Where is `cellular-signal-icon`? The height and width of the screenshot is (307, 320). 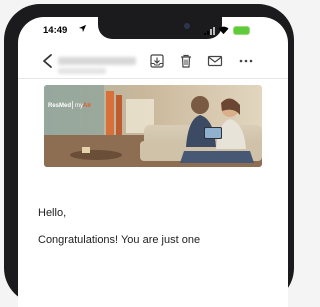
cellular-signal-icon is located at coordinates (209, 31).